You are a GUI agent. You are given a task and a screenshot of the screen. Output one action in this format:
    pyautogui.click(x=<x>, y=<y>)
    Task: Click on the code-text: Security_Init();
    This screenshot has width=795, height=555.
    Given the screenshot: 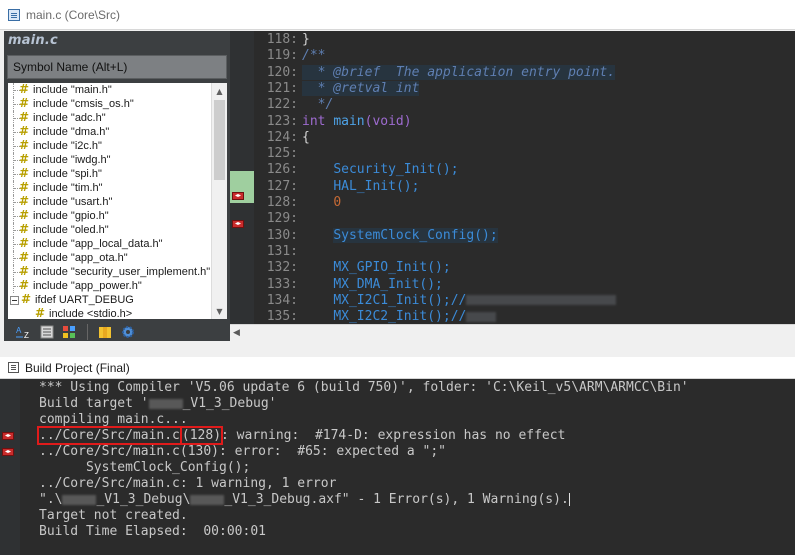 What is the action you would take?
    pyautogui.click(x=548, y=170)
    